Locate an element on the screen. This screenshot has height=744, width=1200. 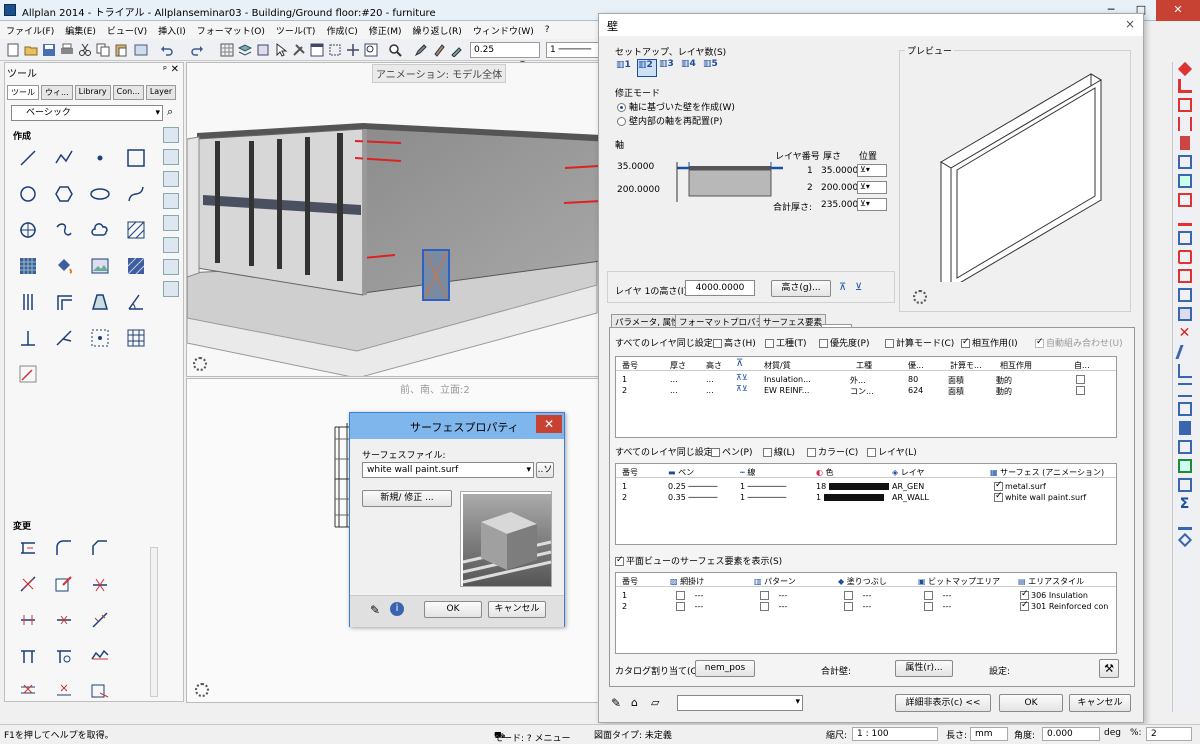
bitmap-area-icon is located at coordinates (100, 266).